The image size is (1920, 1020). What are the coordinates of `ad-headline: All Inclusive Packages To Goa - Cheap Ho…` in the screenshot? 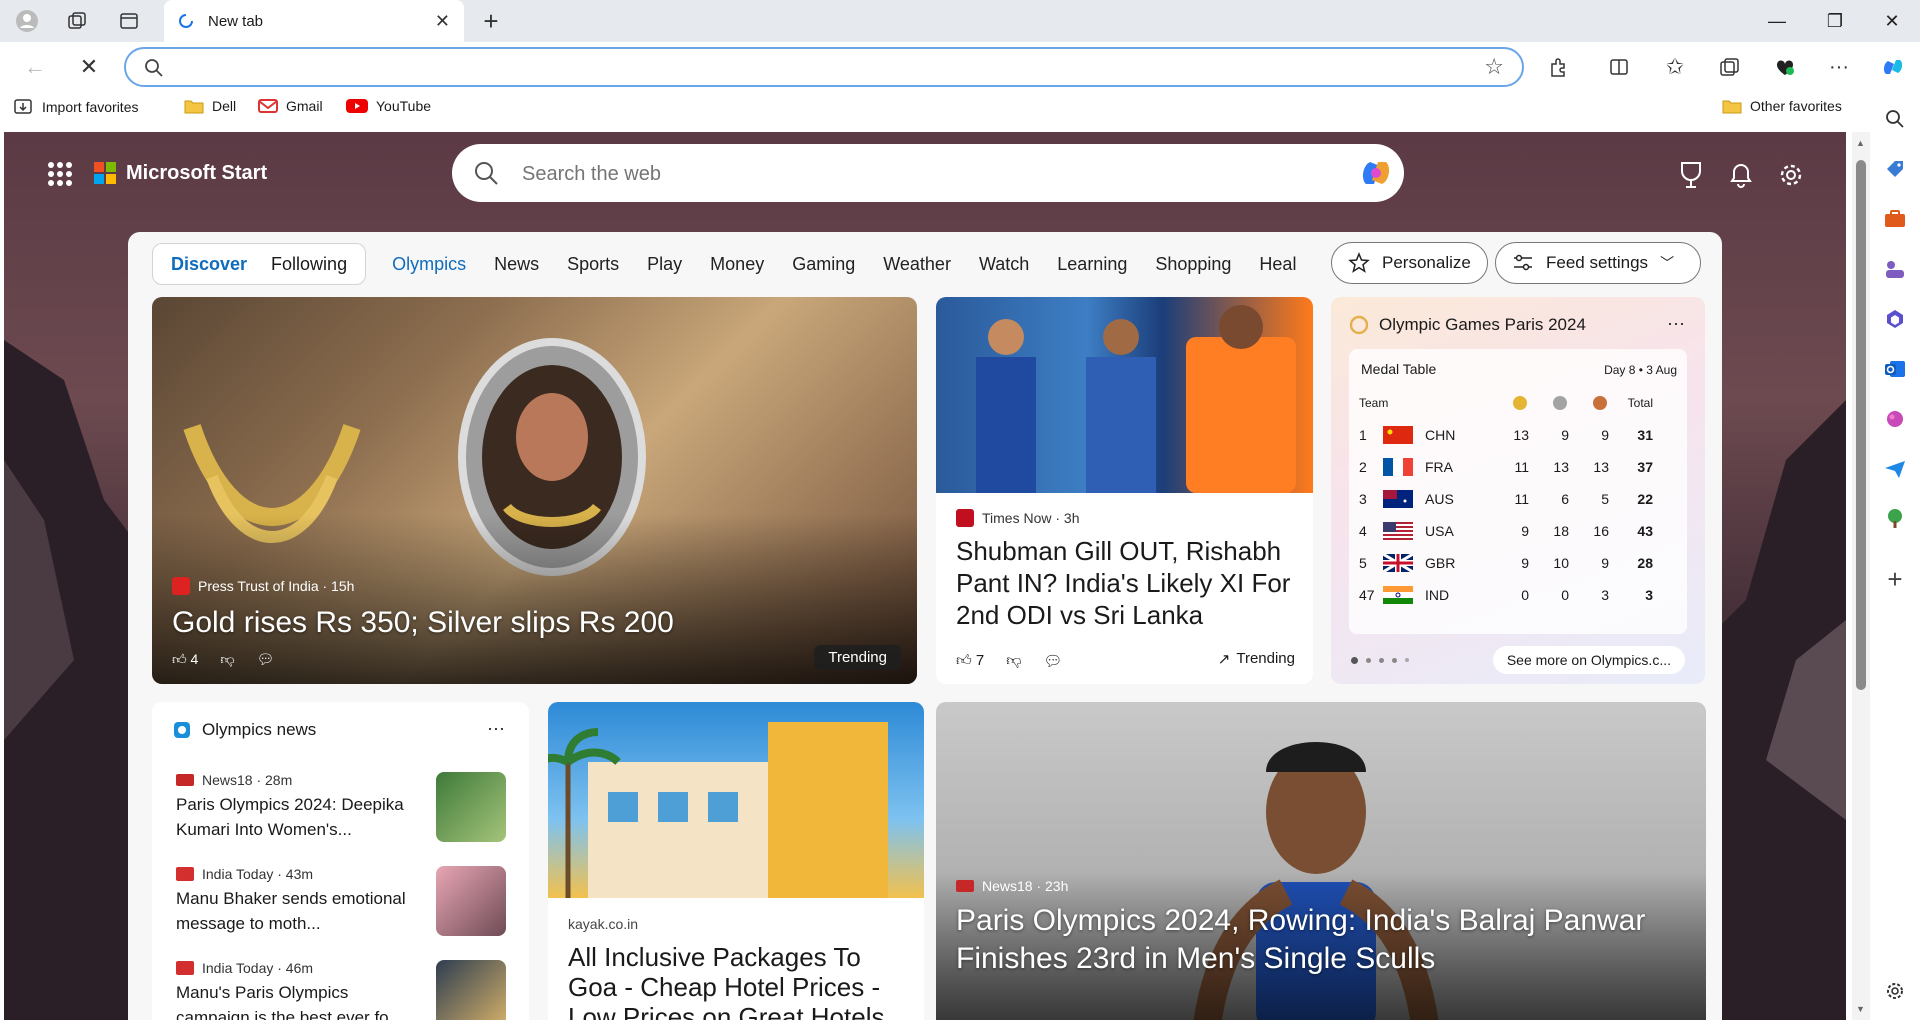 It's located at (738, 981).